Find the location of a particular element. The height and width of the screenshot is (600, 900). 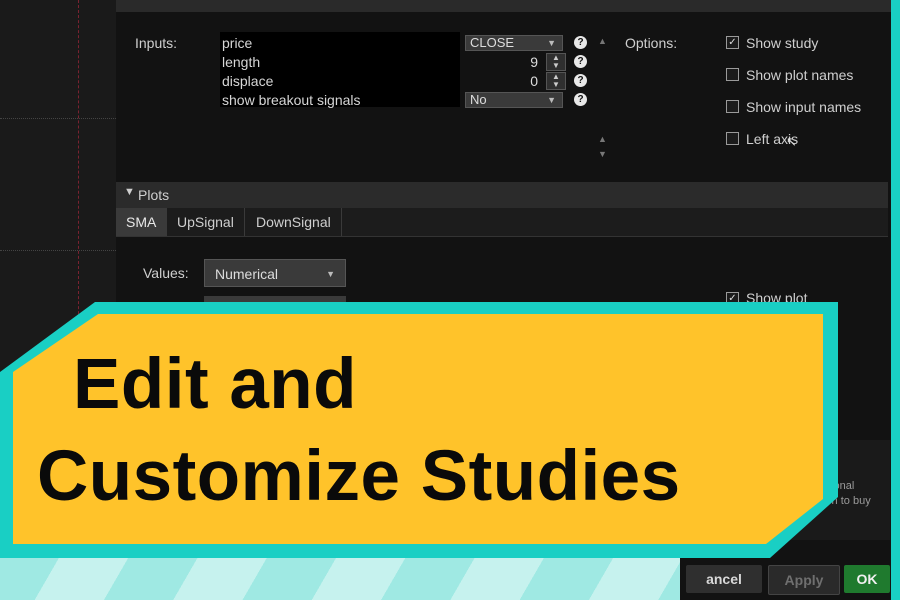

mouse-cursor-icon: ↖ is located at coordinates (791, 141).